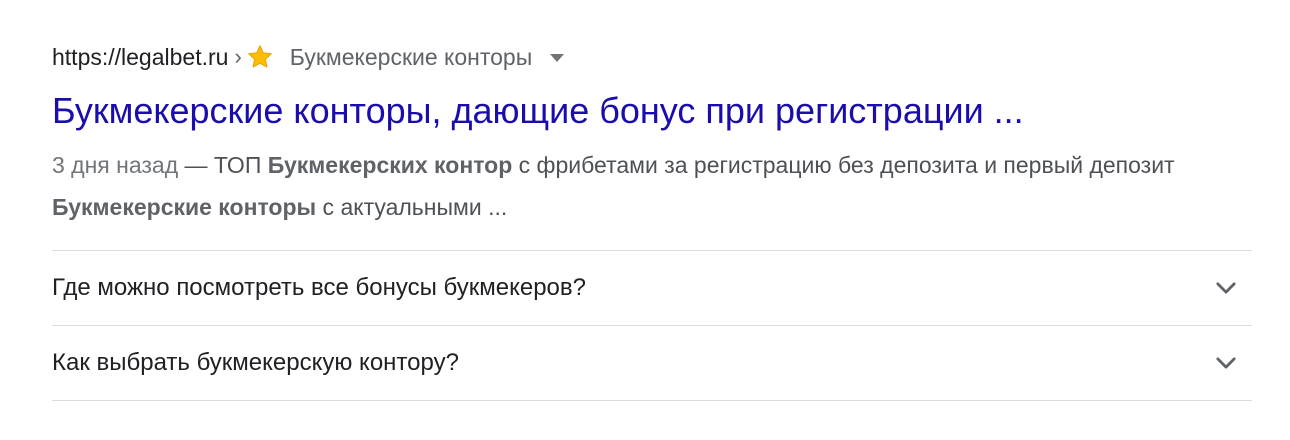 The image size is (1290, 440). Describe the element at coordinates (390, 165) in the screenshot. I see `snippet-bold: Букмекерских контор` at that location.